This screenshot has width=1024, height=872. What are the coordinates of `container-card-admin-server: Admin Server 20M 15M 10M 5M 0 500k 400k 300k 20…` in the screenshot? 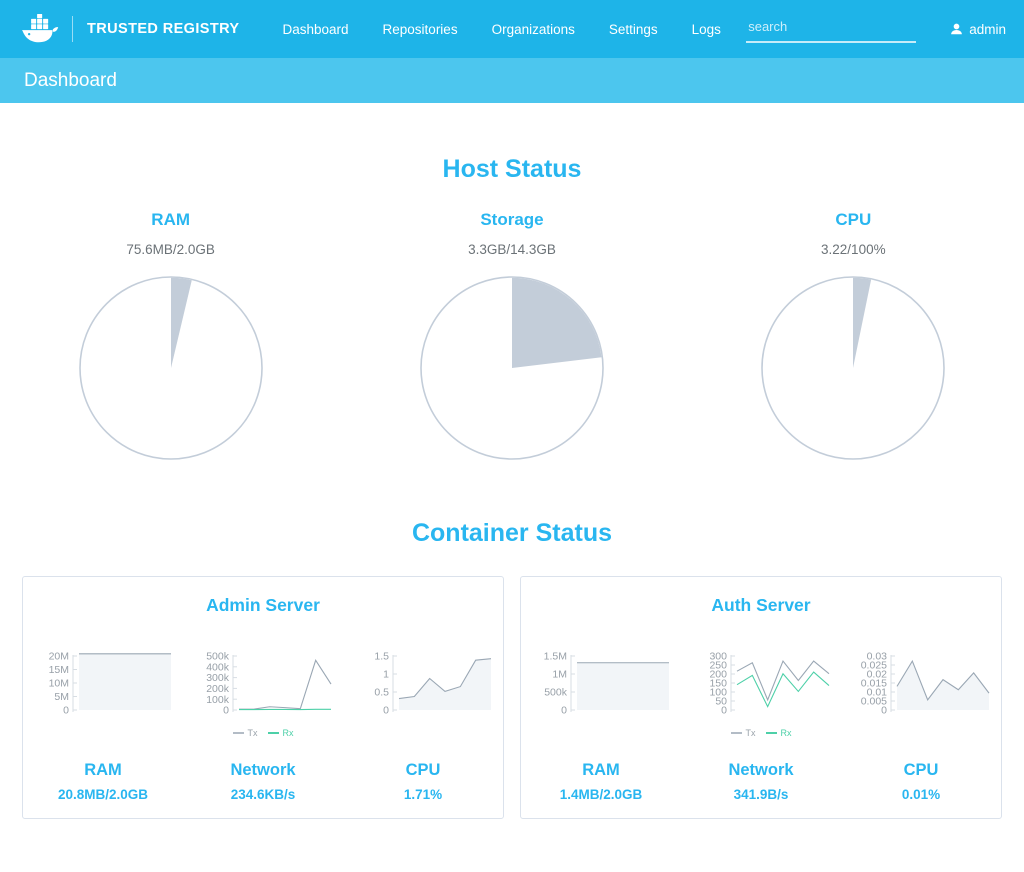 It's located at (263, 697).